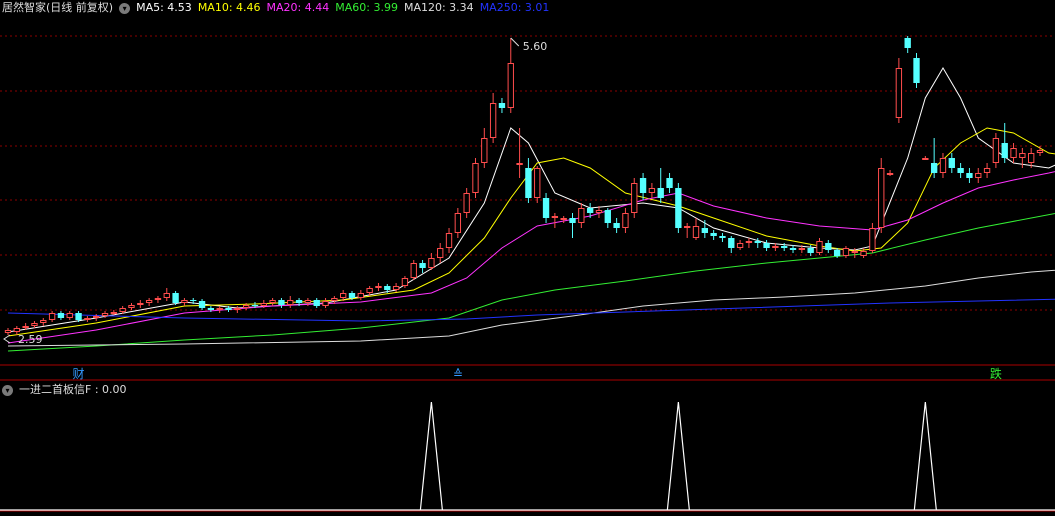 Image resolution: width=1055 pixels, height=516 pixels. What do you see at coordinates (531, 310) in the screenshot?
I see `ma-line-ma250` at bounding box center [531, 310].